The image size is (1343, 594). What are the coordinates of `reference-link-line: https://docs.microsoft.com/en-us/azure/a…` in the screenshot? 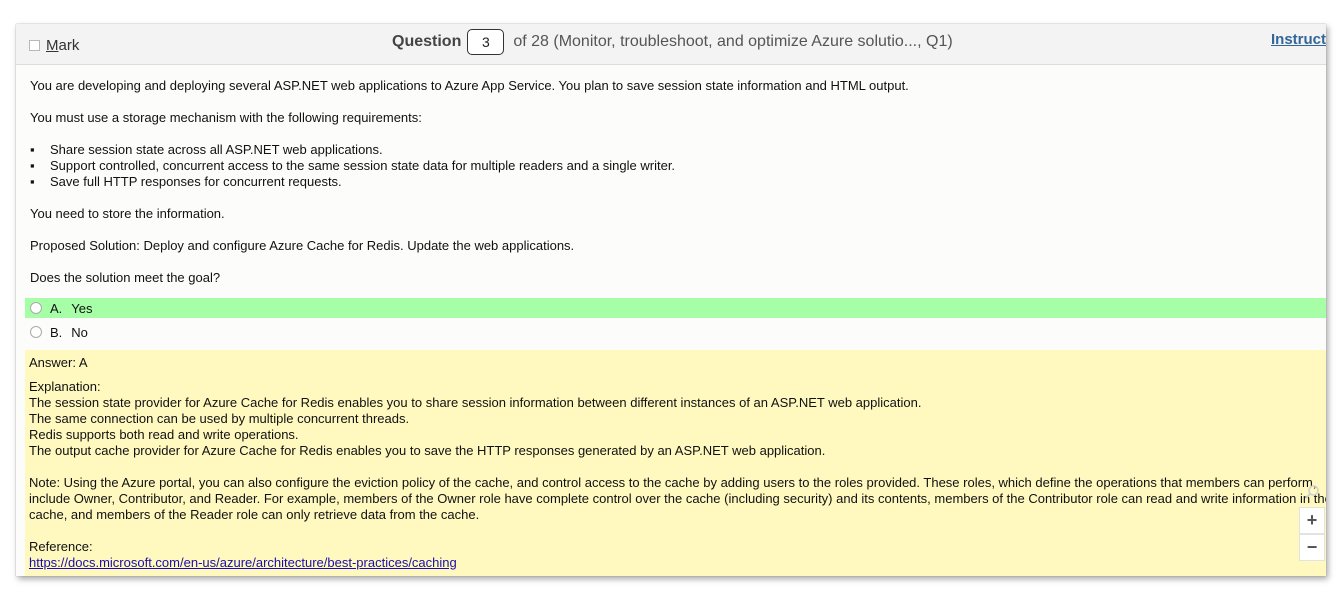 It's located at (243, 562).